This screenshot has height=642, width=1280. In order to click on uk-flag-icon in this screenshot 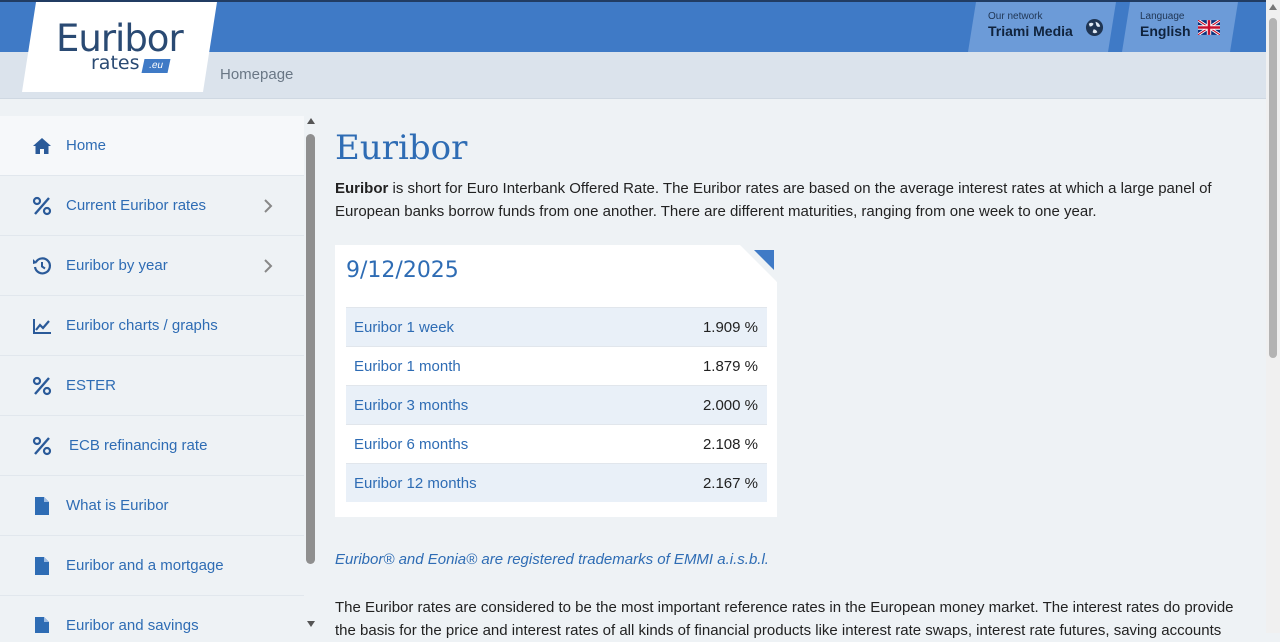, I will do `click(1209, 27)`.